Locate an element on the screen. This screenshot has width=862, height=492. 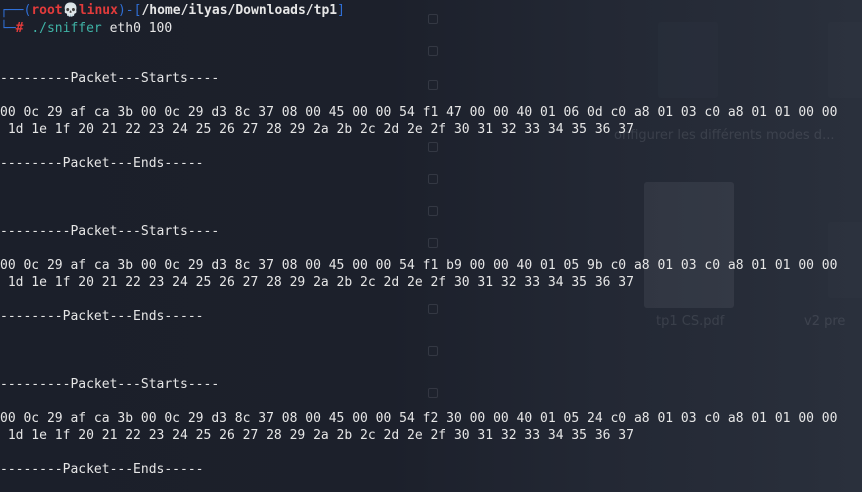
prompt-symbol: # is located at coordinates (19, 28).